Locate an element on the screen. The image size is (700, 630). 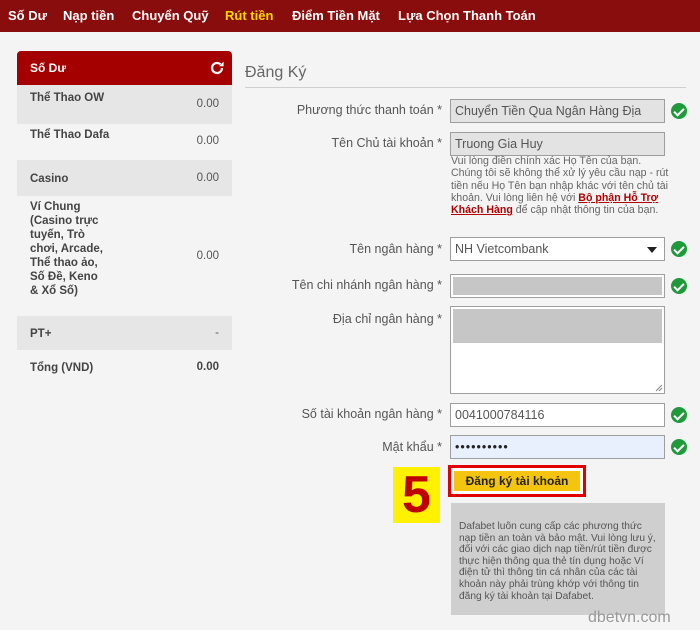
help-text-end: để cập nhật thông tin của bạn. is located at coordinates (585, 210).